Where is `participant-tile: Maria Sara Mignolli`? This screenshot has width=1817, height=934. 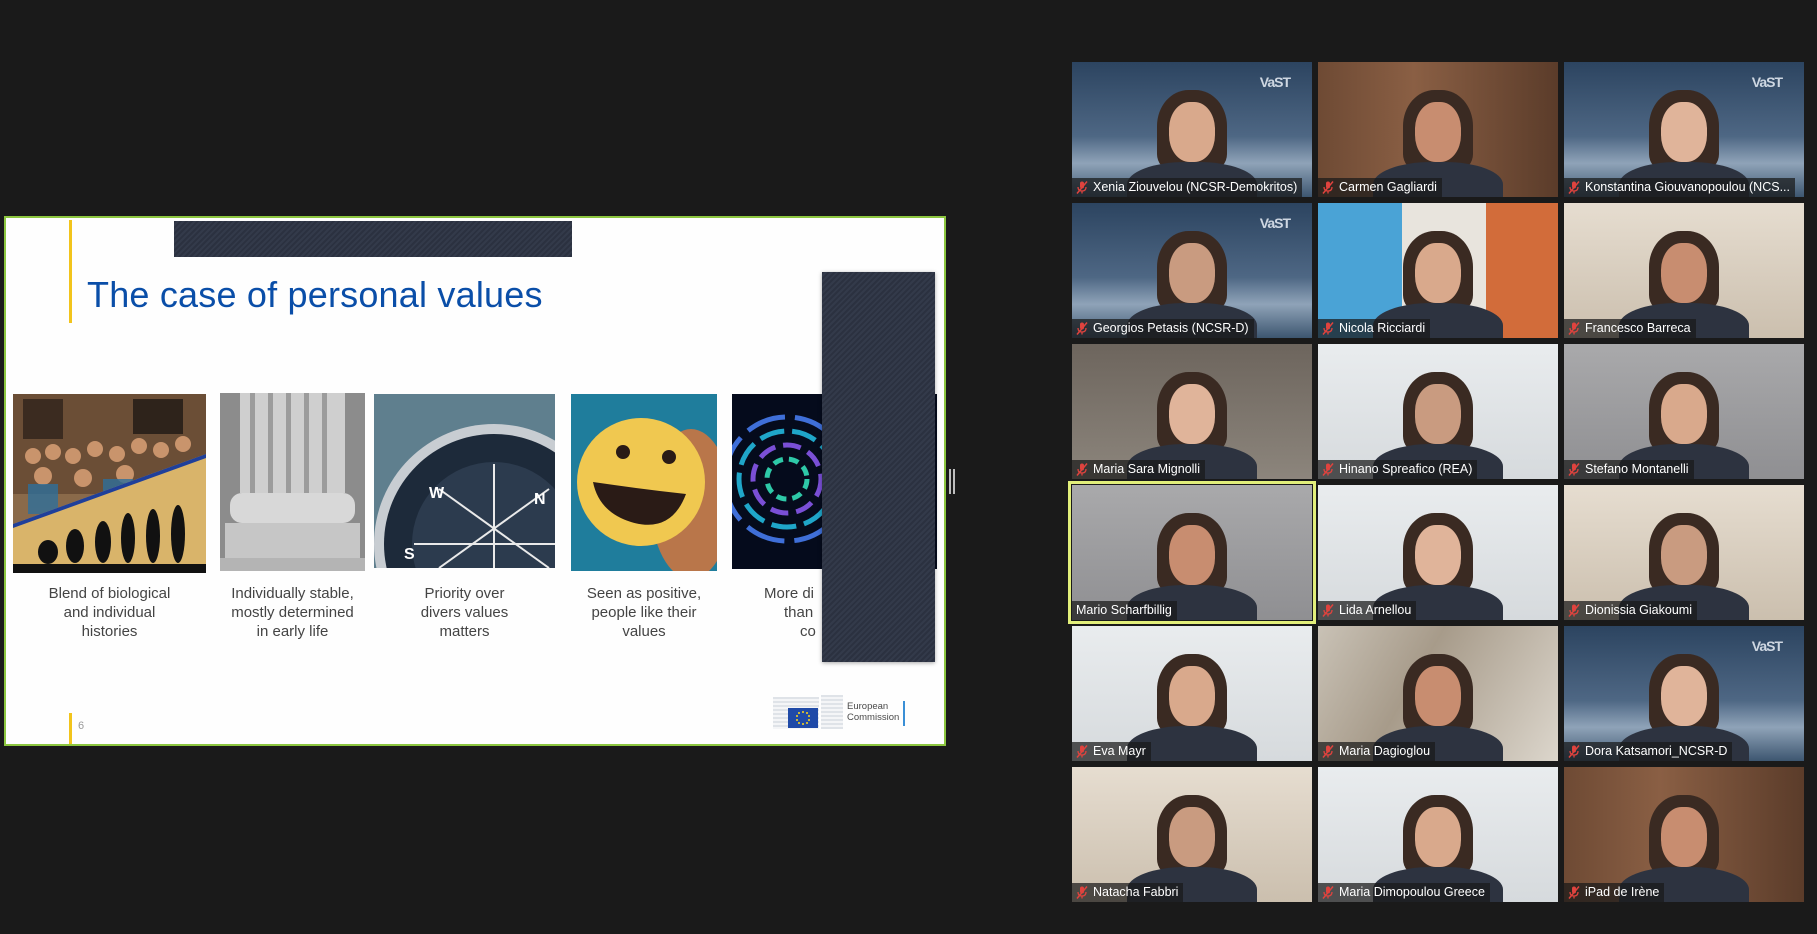
participant-tile: Maria Sara Mignolli is located at coordinates (1192, 411).